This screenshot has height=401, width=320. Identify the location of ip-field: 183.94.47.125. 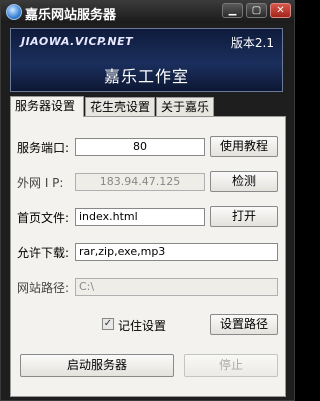
(140, 182).